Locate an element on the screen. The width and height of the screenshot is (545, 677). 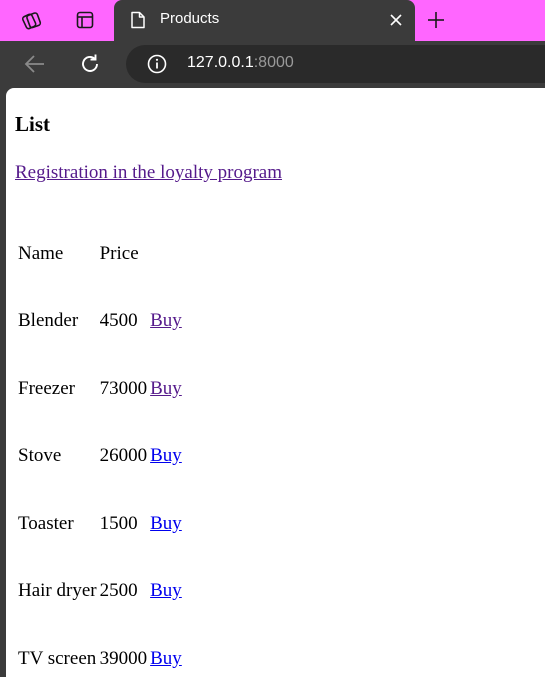
table-header-row: Name Price is located at coordinates (100, 254).